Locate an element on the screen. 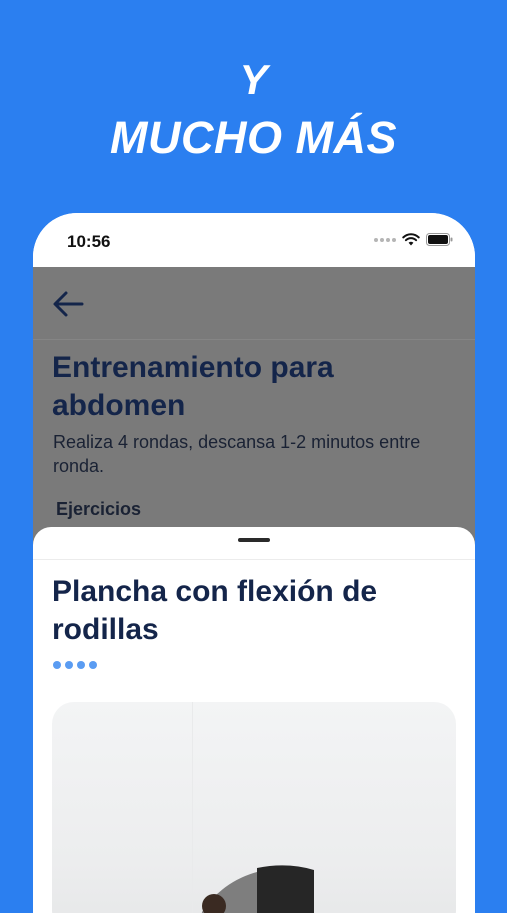 The width and height of the screenshot is (507, 913). promo-line-2: MUCHO MÁS is located at coordinates (253, 137).